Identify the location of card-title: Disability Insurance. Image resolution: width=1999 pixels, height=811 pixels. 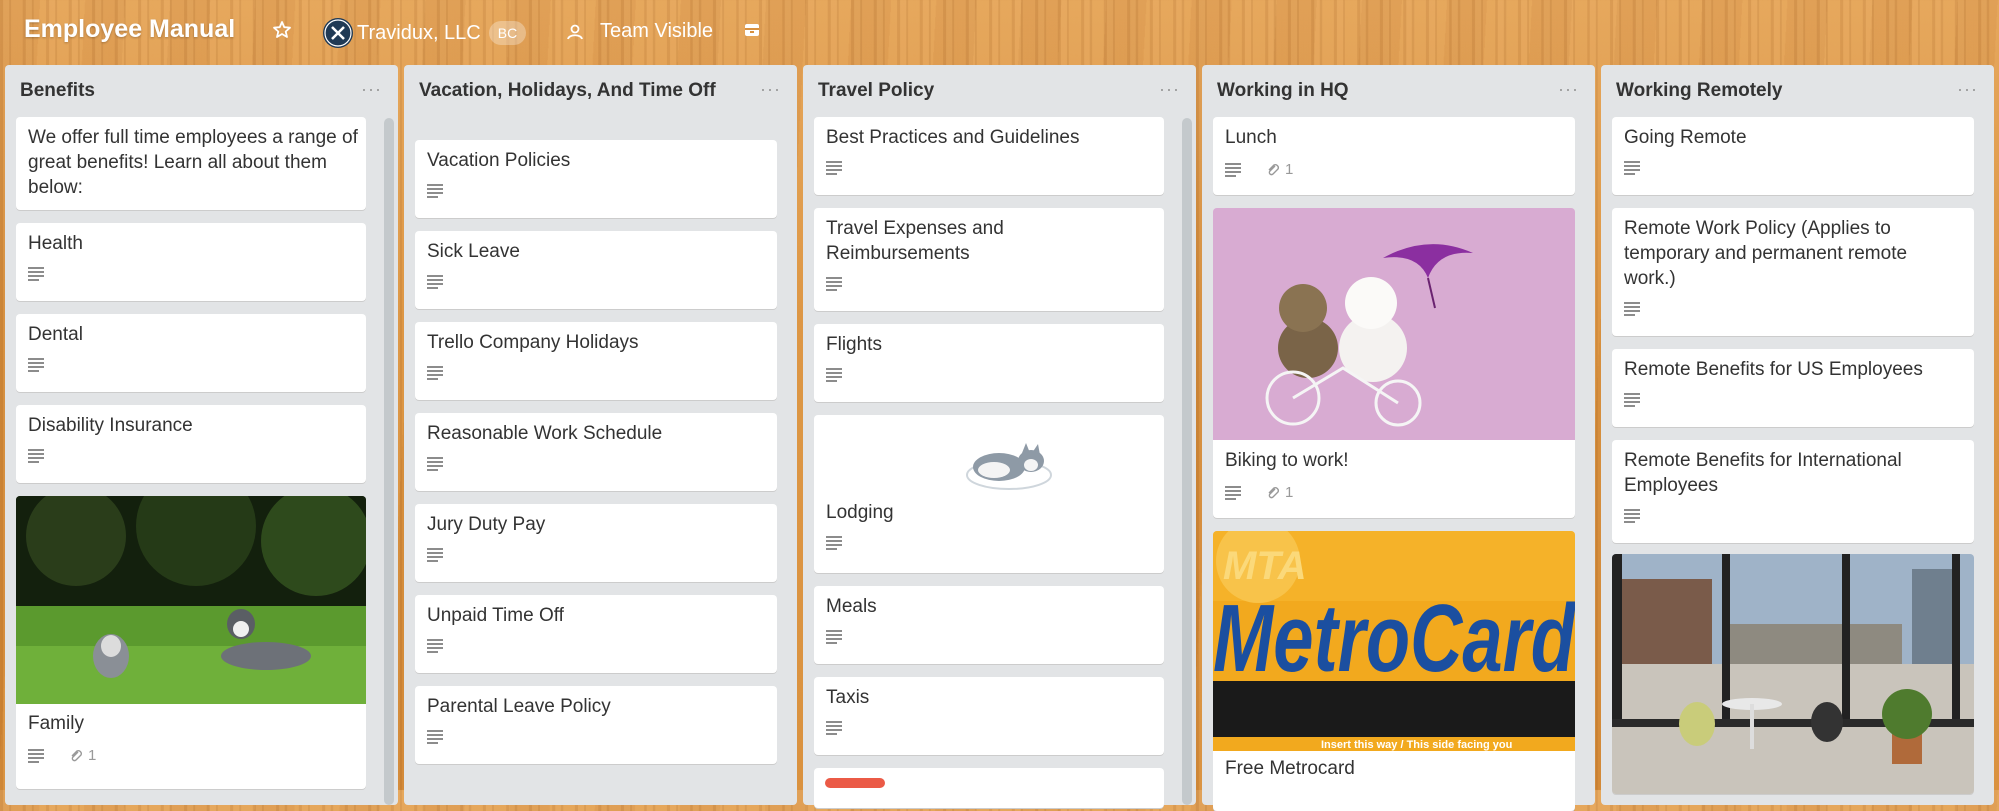
(110, 425).